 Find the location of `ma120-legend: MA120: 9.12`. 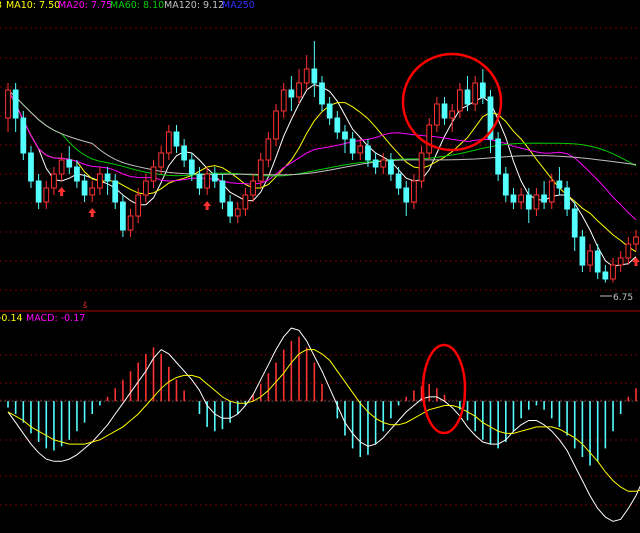

ma120-legend: MA120: 9.12 is located at coordinates (194, 5).